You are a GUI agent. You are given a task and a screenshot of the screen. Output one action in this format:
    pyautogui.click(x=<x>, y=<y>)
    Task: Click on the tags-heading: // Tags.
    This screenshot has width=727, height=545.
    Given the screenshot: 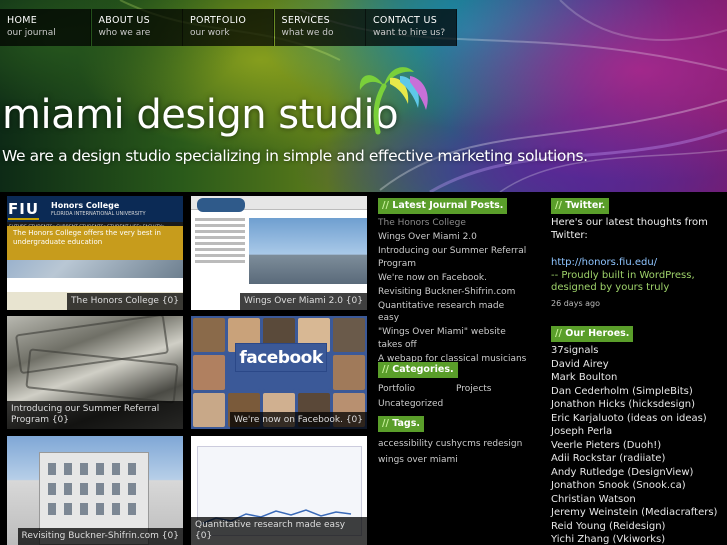 What is the action you would take?
    pyautogui.click(x=401, y=424)
    